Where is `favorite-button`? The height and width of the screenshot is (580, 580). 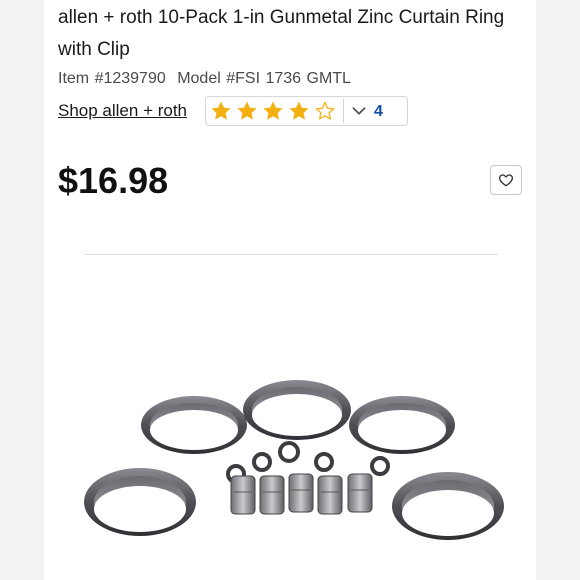 favorite-button is located at coordinates (506, 180).